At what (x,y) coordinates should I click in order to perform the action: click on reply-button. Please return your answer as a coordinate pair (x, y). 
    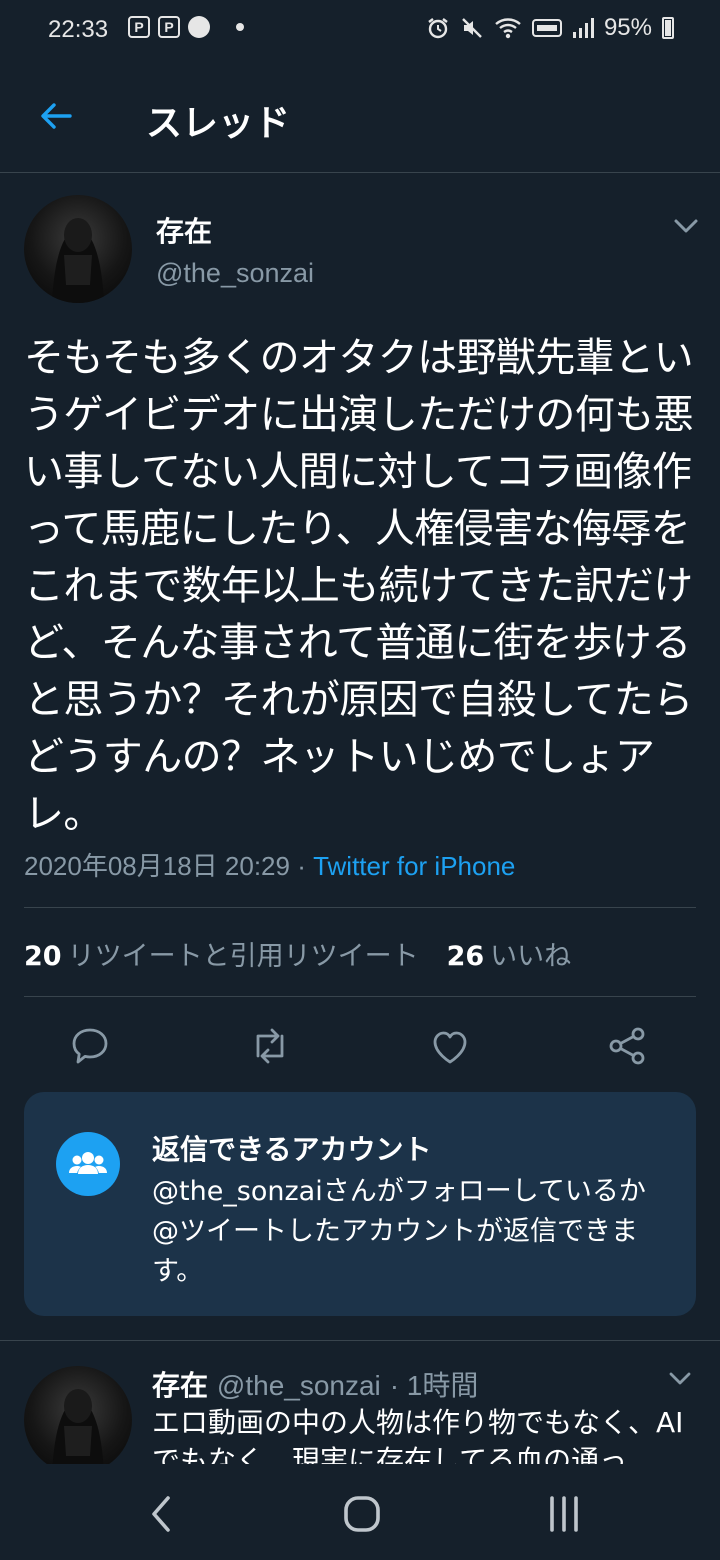
    Looking at the image, I should click on (90, 1046).